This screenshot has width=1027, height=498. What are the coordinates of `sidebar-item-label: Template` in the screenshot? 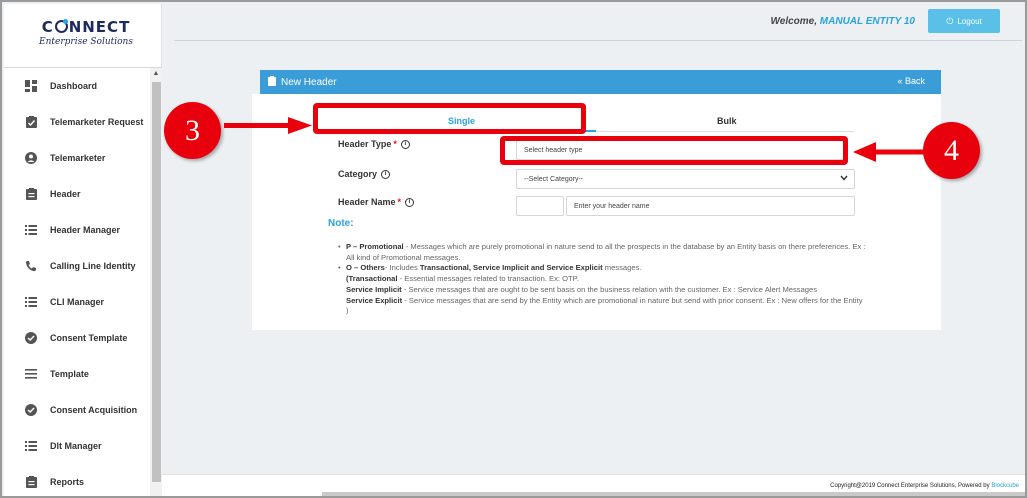 It's located at (69, 374).